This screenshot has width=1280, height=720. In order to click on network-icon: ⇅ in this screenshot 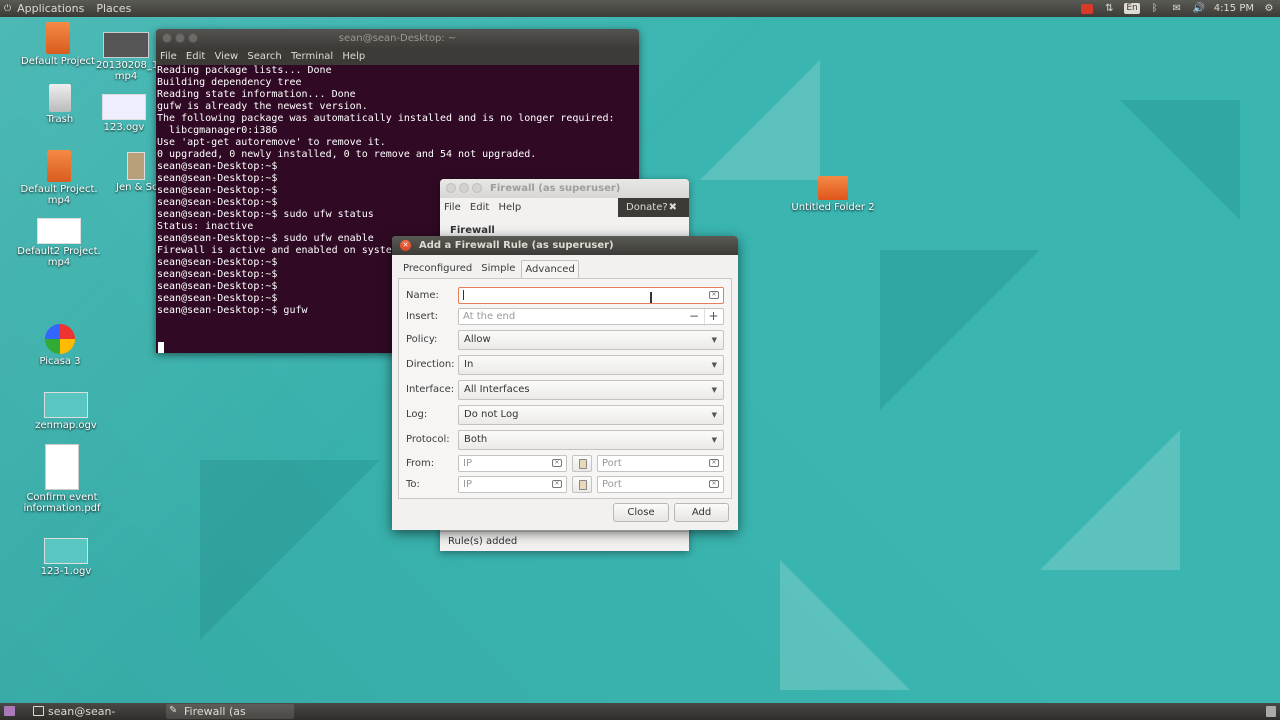, I will do `click(1109, 8)`.